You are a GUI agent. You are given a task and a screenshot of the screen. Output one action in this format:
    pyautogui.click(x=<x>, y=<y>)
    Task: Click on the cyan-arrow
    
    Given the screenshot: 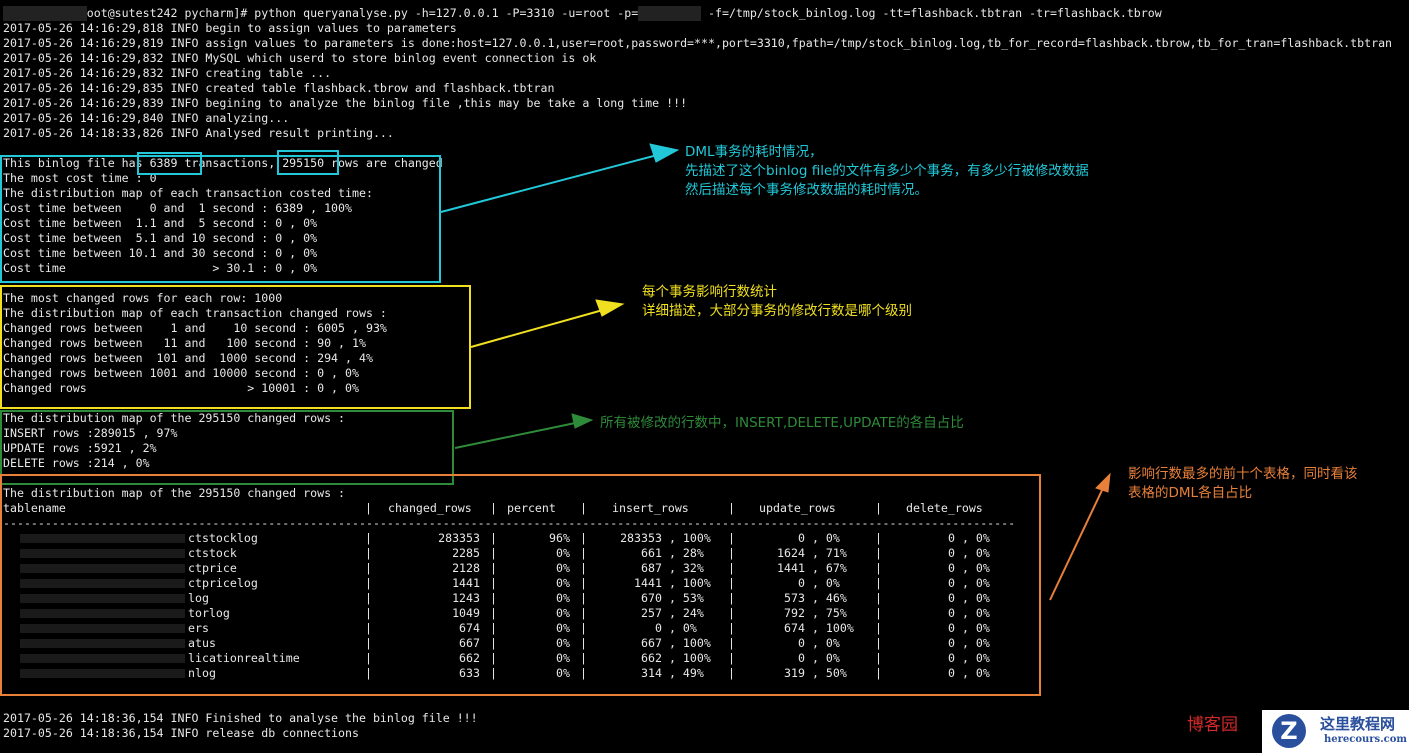 What is the action you would take?
    pyautogui.click(x=560, y=178)
    